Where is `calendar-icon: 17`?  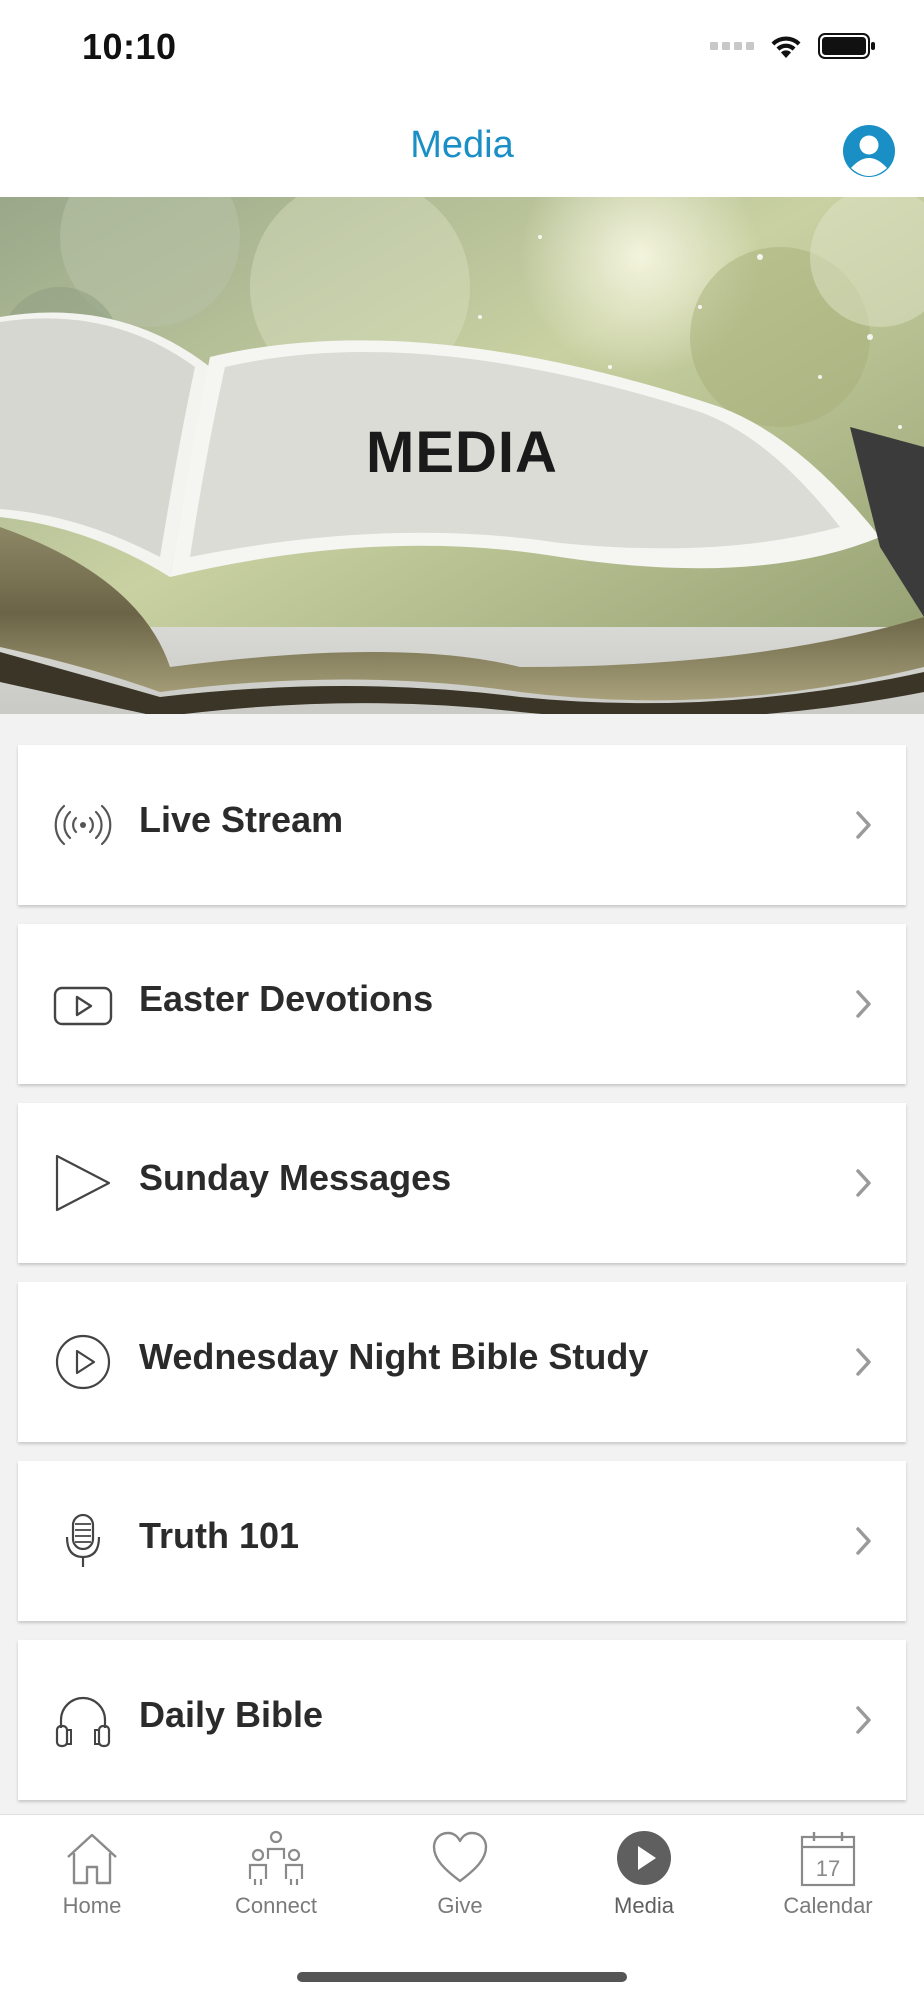
calendar-icon: 17 is located at coordinates (828, 1859).